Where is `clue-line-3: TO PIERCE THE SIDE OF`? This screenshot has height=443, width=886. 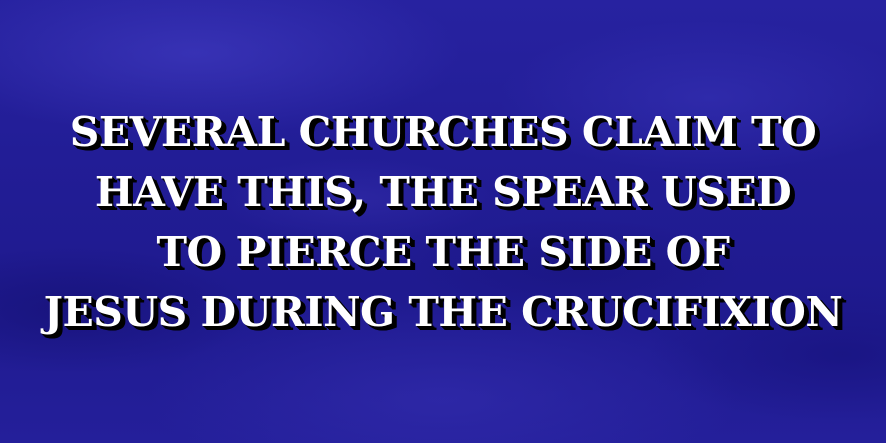
clue-line-3: TO PIERCE THE SIDE OF is located at coordinates (443, 252).